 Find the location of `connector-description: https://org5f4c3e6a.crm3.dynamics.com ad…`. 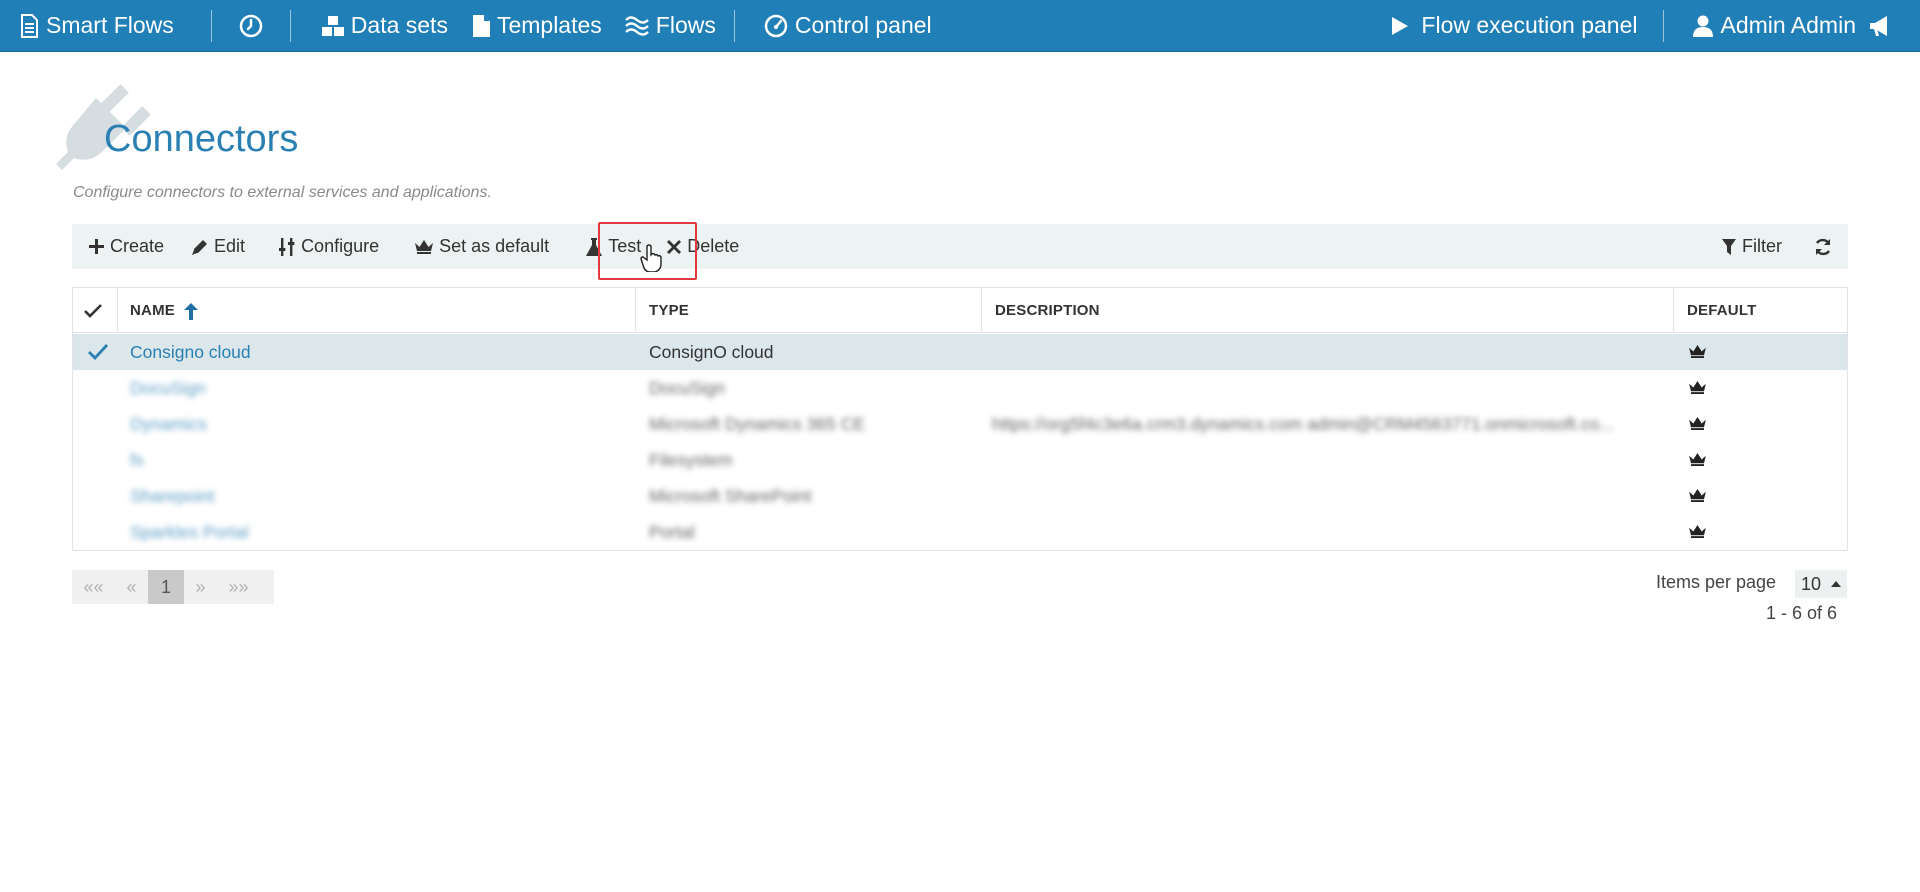

connector-description: https://org5f4c3e6a.crm3.dynamics.com ad… is located at coordinates (1303, 423).